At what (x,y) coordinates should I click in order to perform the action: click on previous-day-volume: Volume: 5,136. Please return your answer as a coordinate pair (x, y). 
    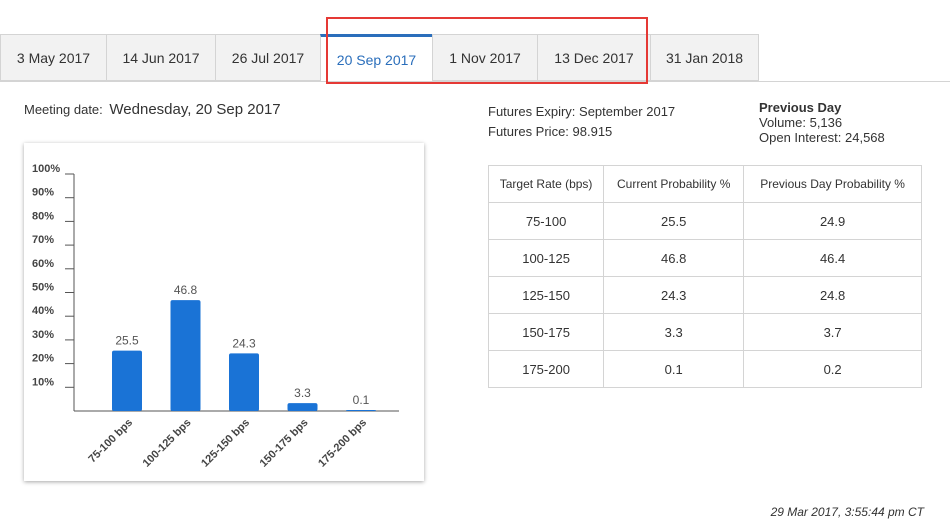
    Looking at the image, I should click on (801, 122).